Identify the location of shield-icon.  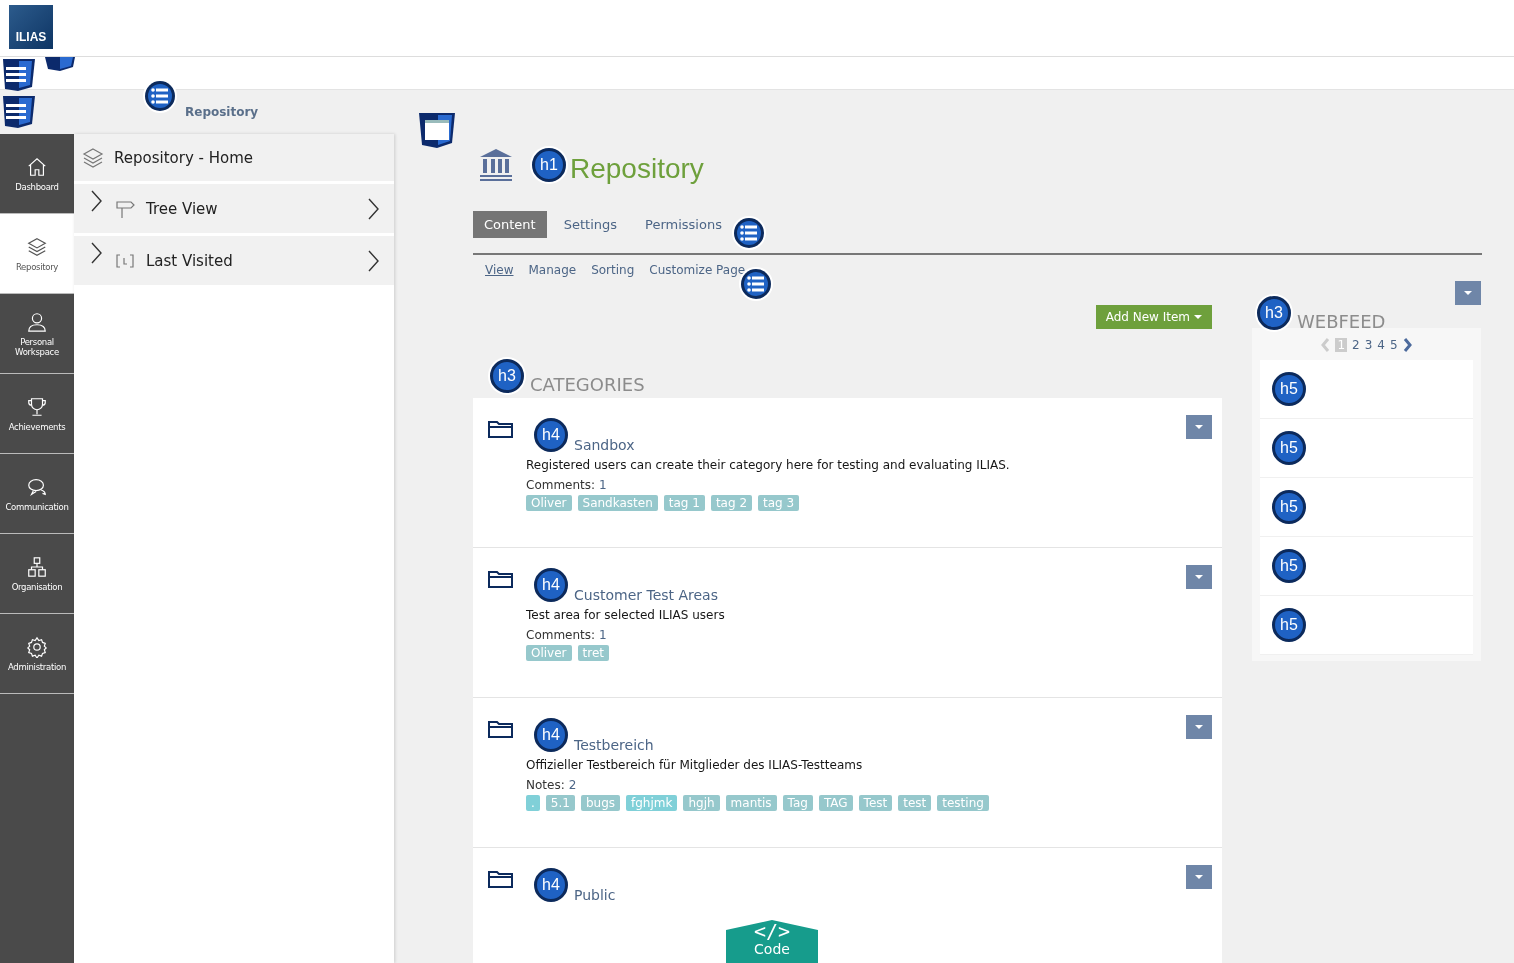
(60, 64).